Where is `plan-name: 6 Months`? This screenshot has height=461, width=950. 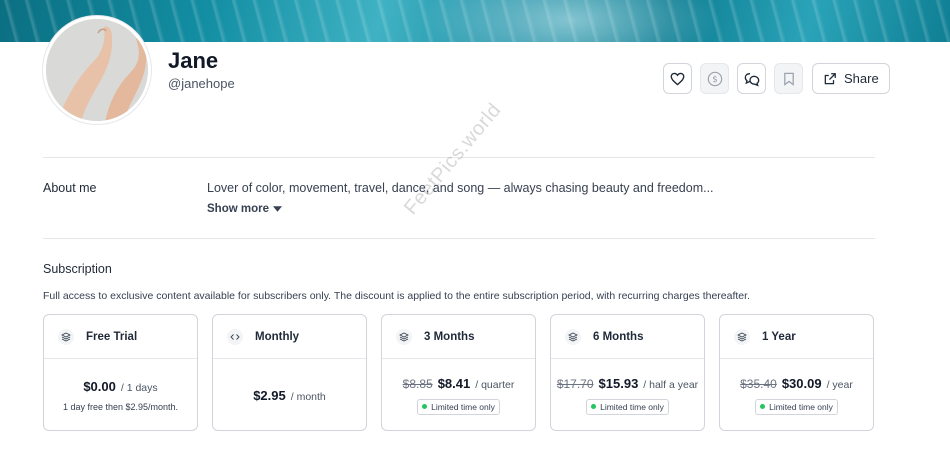
plan-name: 6 Months is located at coordinates (618, 336).